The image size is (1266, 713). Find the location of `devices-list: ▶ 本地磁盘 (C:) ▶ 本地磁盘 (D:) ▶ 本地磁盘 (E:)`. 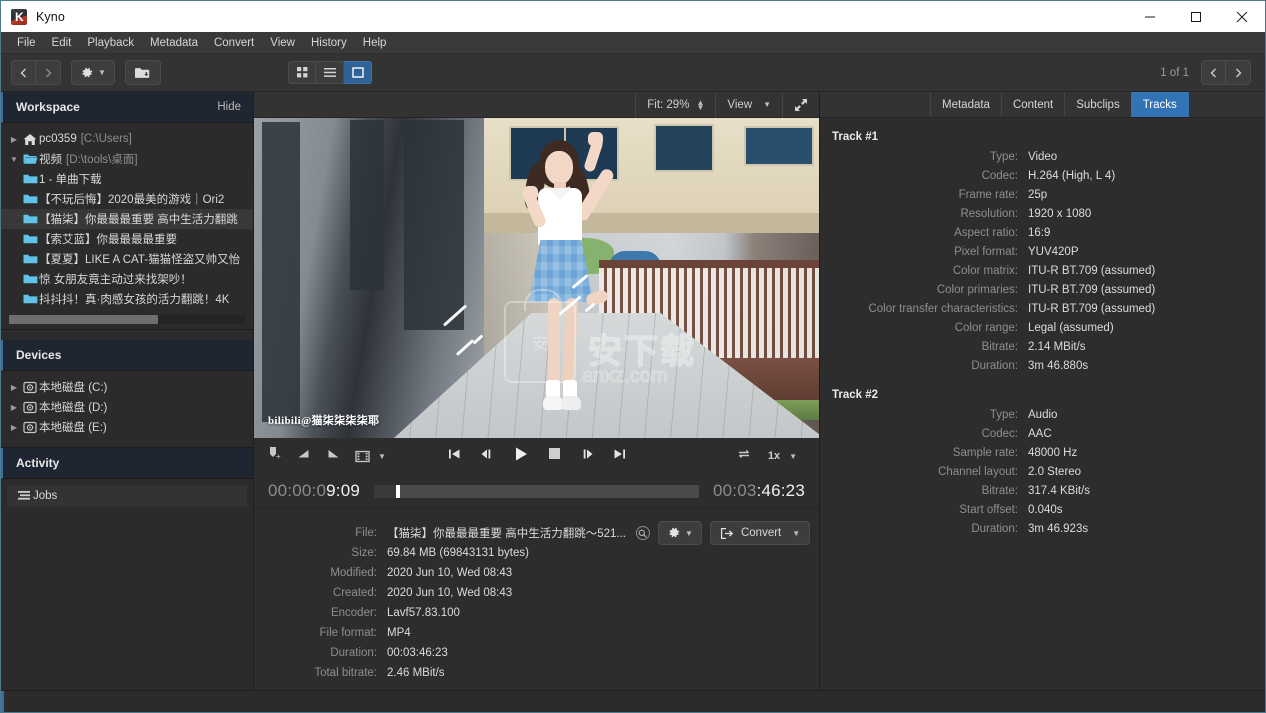

devices-list: ▶ 本地磁盘 (C:) ▶ 本地磁盘 (D:) ▶ 本地磁盘 (E:) is located at coordinates (127, 404).